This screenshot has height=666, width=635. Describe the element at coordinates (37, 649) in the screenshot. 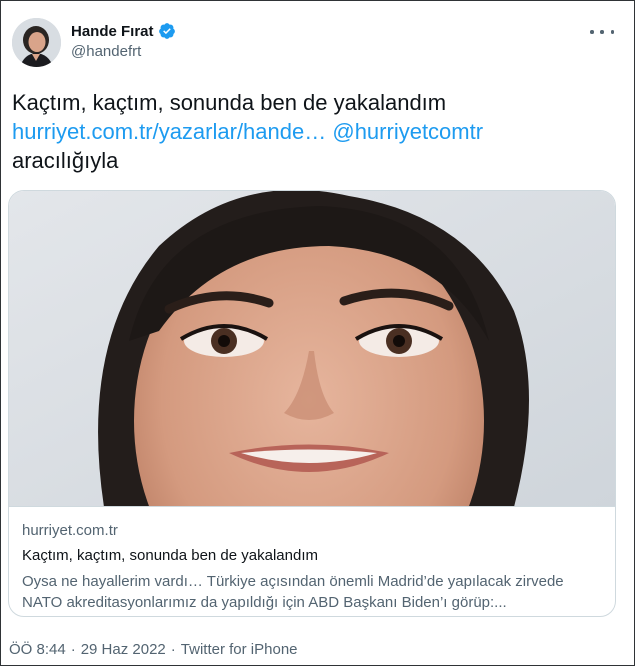

I see `tweet-time: ÖÖ 8:44` at that location.